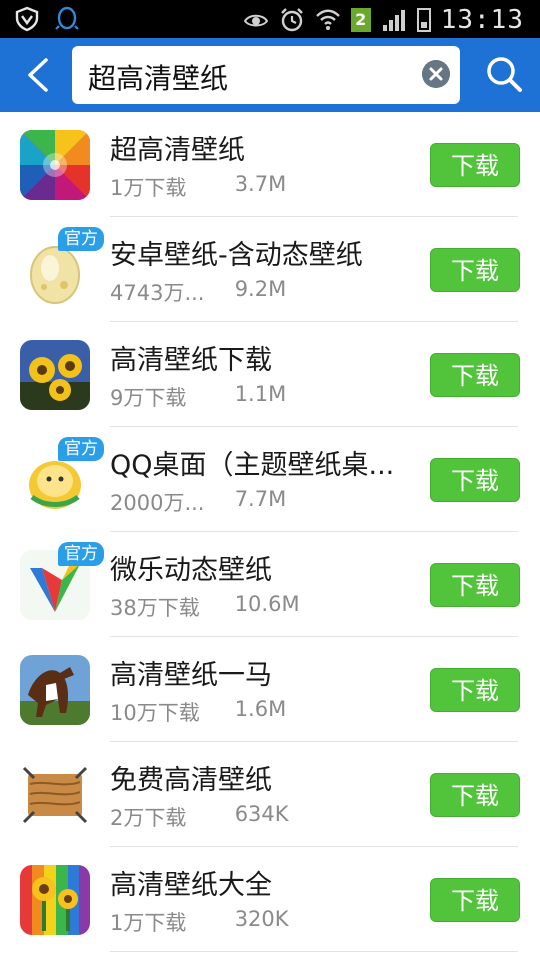  I want to click on list-item: 官方 微乐动态壁纸 38万下载 10.6M 下载, so click(270, 584).